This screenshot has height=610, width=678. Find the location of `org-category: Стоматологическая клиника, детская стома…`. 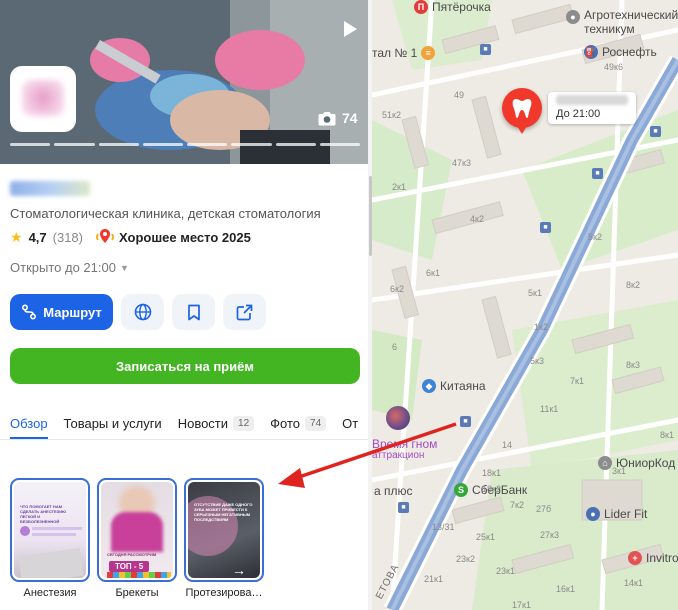

org-category: Стоматологическая клиника, детская стома… is located at coordinates (165, 213).